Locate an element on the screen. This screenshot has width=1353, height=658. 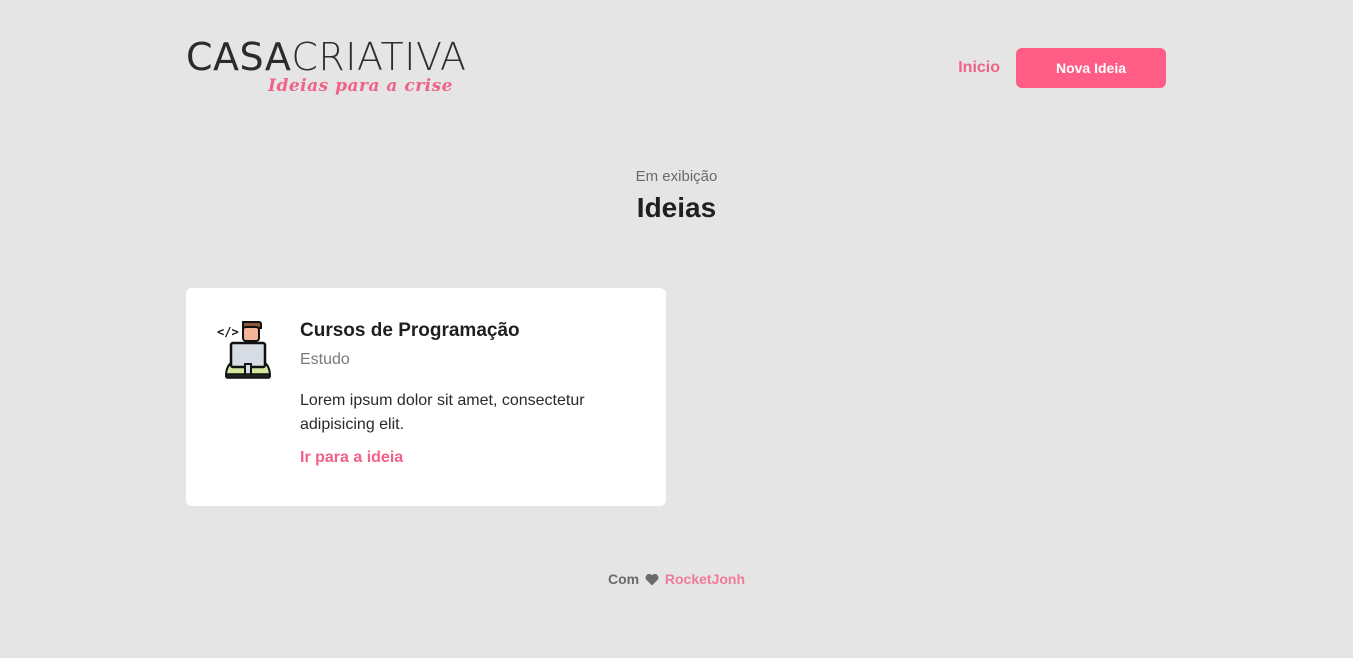
main-nav: Inicio Nova Ideia is located at coordinates (1062, 68).